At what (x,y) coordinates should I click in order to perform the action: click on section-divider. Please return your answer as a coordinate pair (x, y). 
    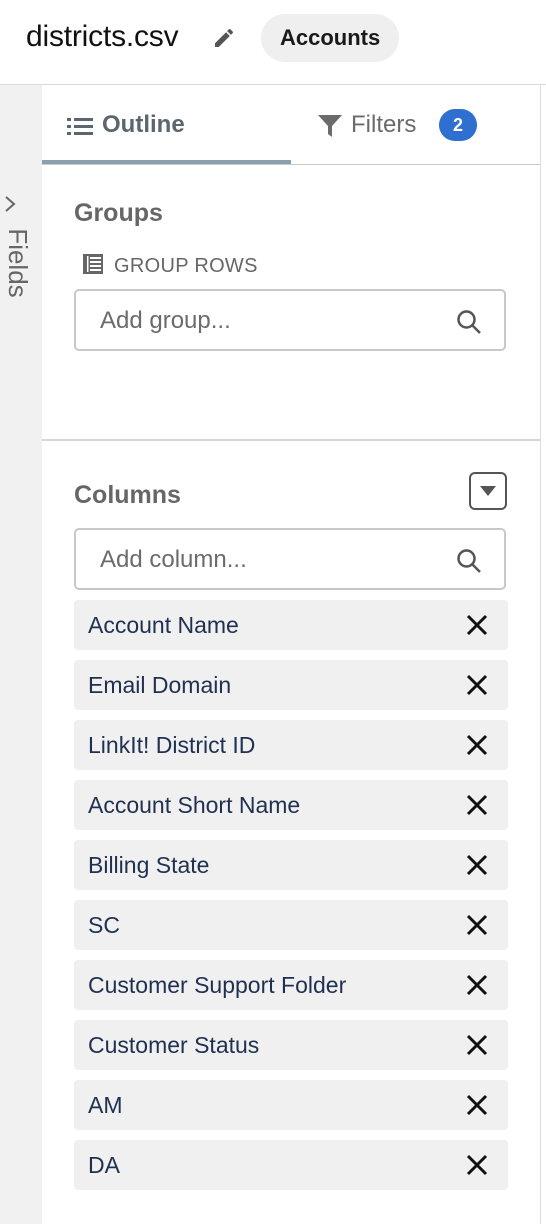
    Looking at the image, I should click on (291, 440).